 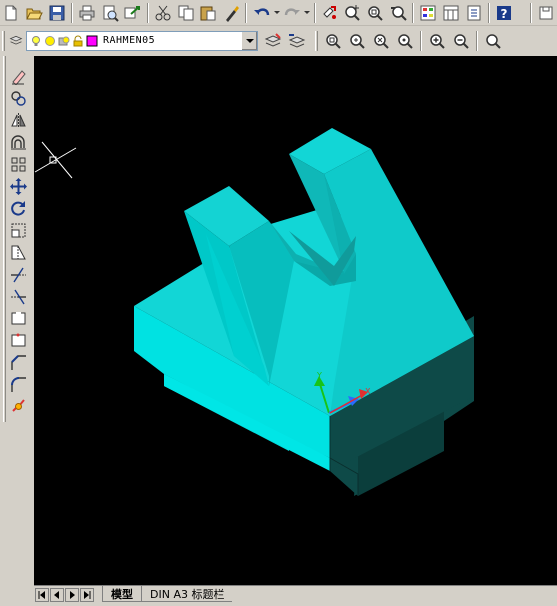 What do you see at coordinates (249, 40) in the screenshot?
I see `chevron-down-icon` at bounding box center [249, 40].